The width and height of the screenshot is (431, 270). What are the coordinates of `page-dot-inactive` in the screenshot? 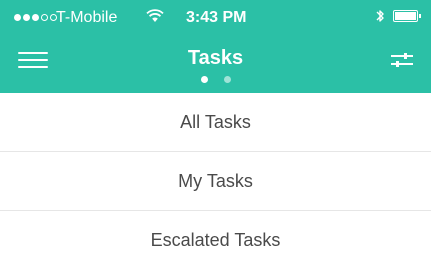 It's located at (227, 79).